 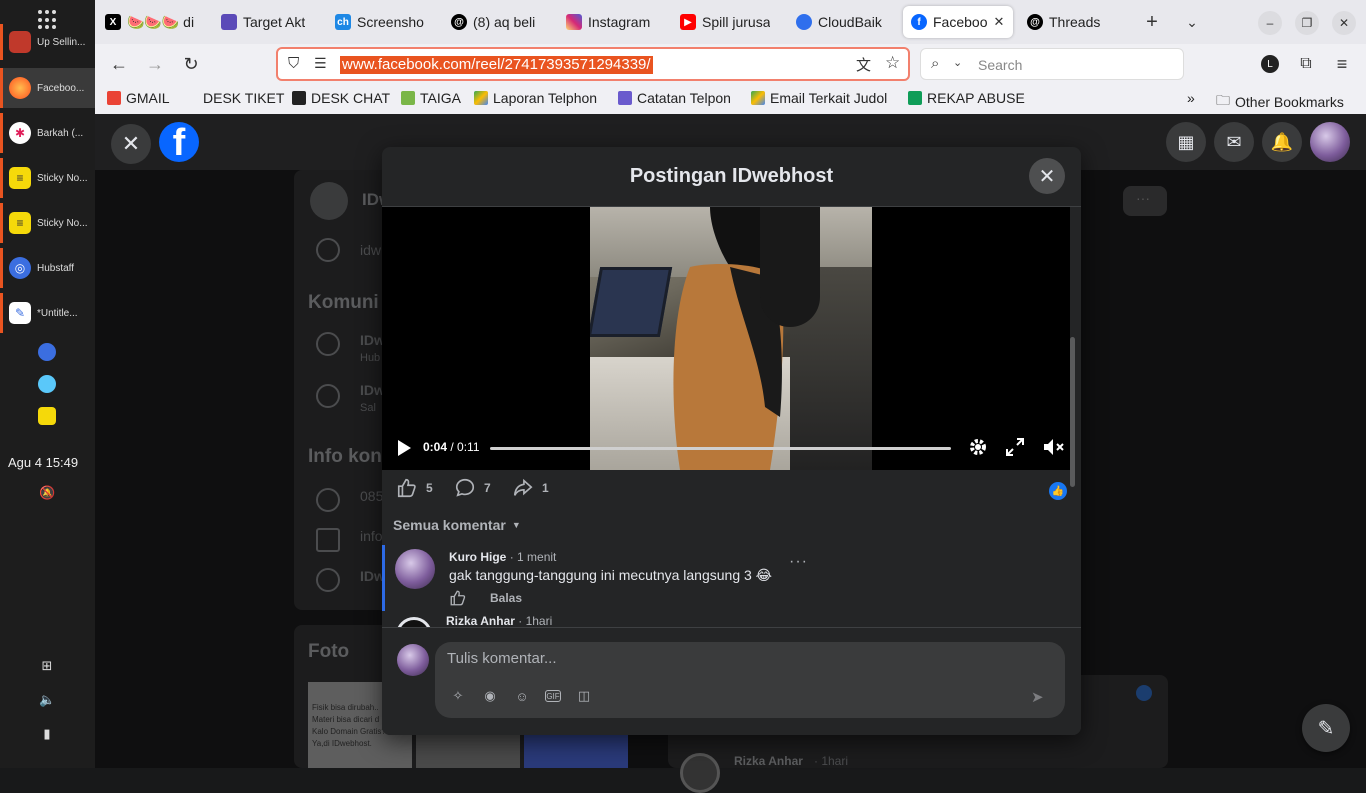 What do you see at coordinates (268, 22) in the screenshot?
I see `tab-target: Target Akt` at bounding box center [268, 22].